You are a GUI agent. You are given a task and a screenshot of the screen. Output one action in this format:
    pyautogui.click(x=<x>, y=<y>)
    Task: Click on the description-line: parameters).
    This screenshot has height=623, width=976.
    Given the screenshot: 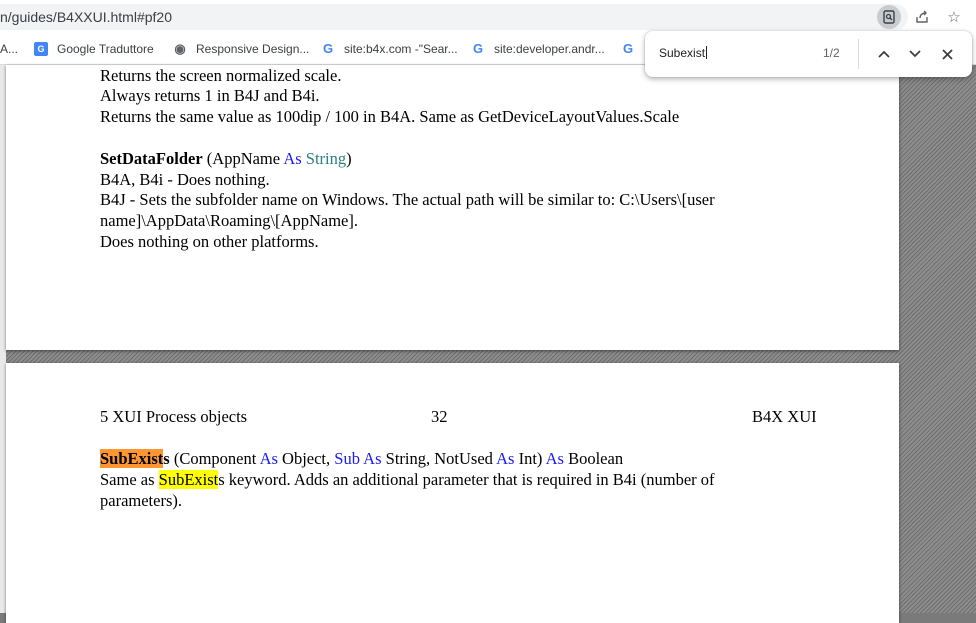 What is the action you would take?
    pyautogui.click(x=141, y=500)
    